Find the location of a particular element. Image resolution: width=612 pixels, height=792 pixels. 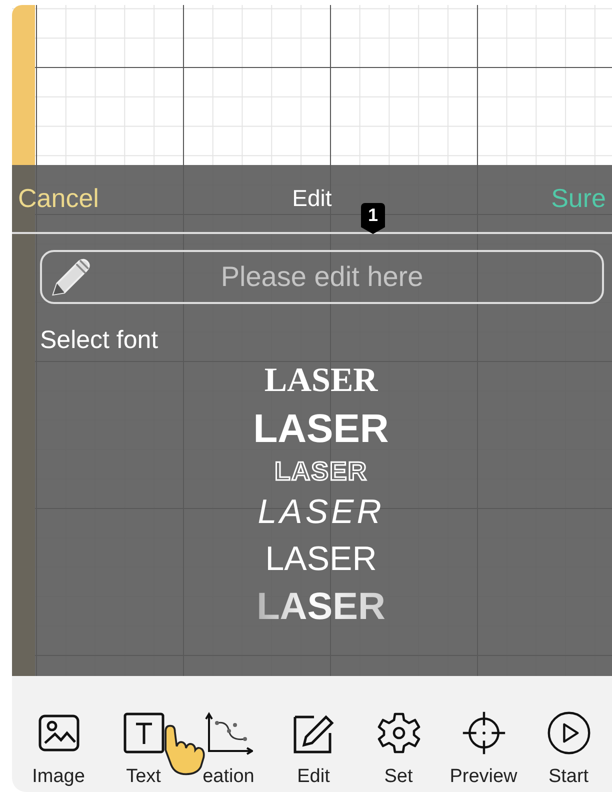

marker-badge: 1 is located at coordinates (373, 218).